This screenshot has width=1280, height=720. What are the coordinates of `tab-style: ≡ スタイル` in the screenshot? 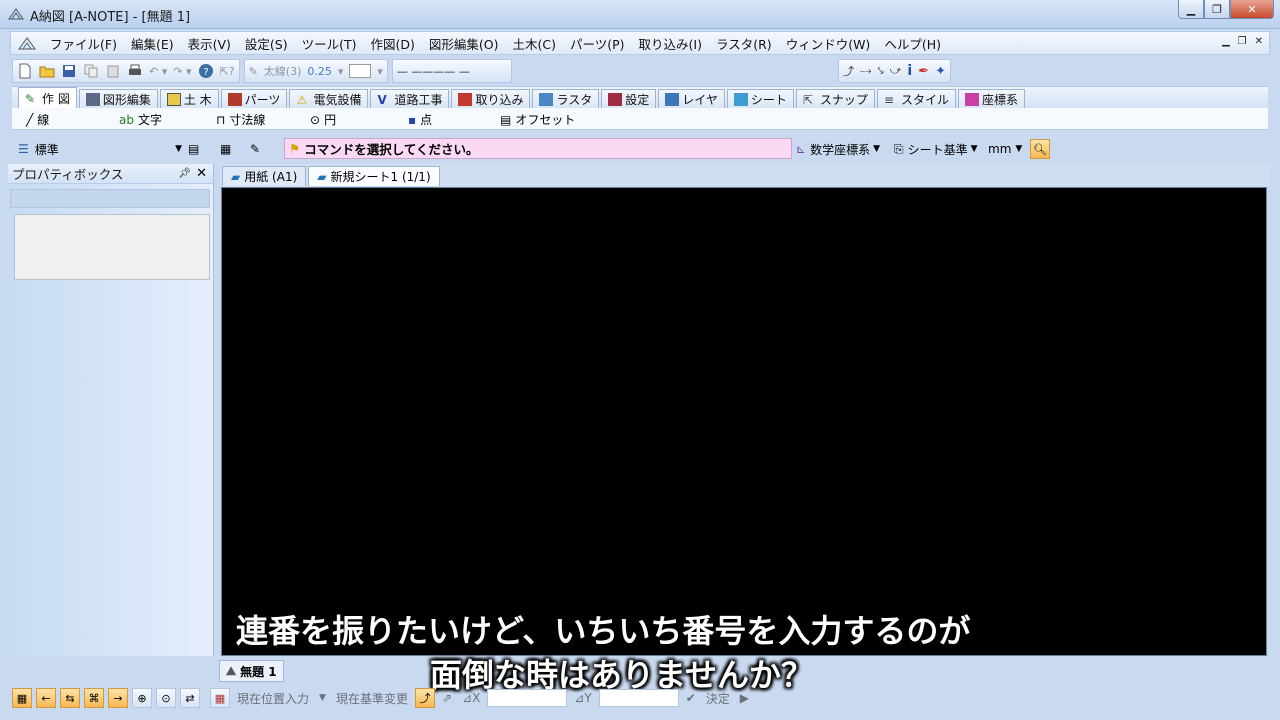 It's located at (916, 98).